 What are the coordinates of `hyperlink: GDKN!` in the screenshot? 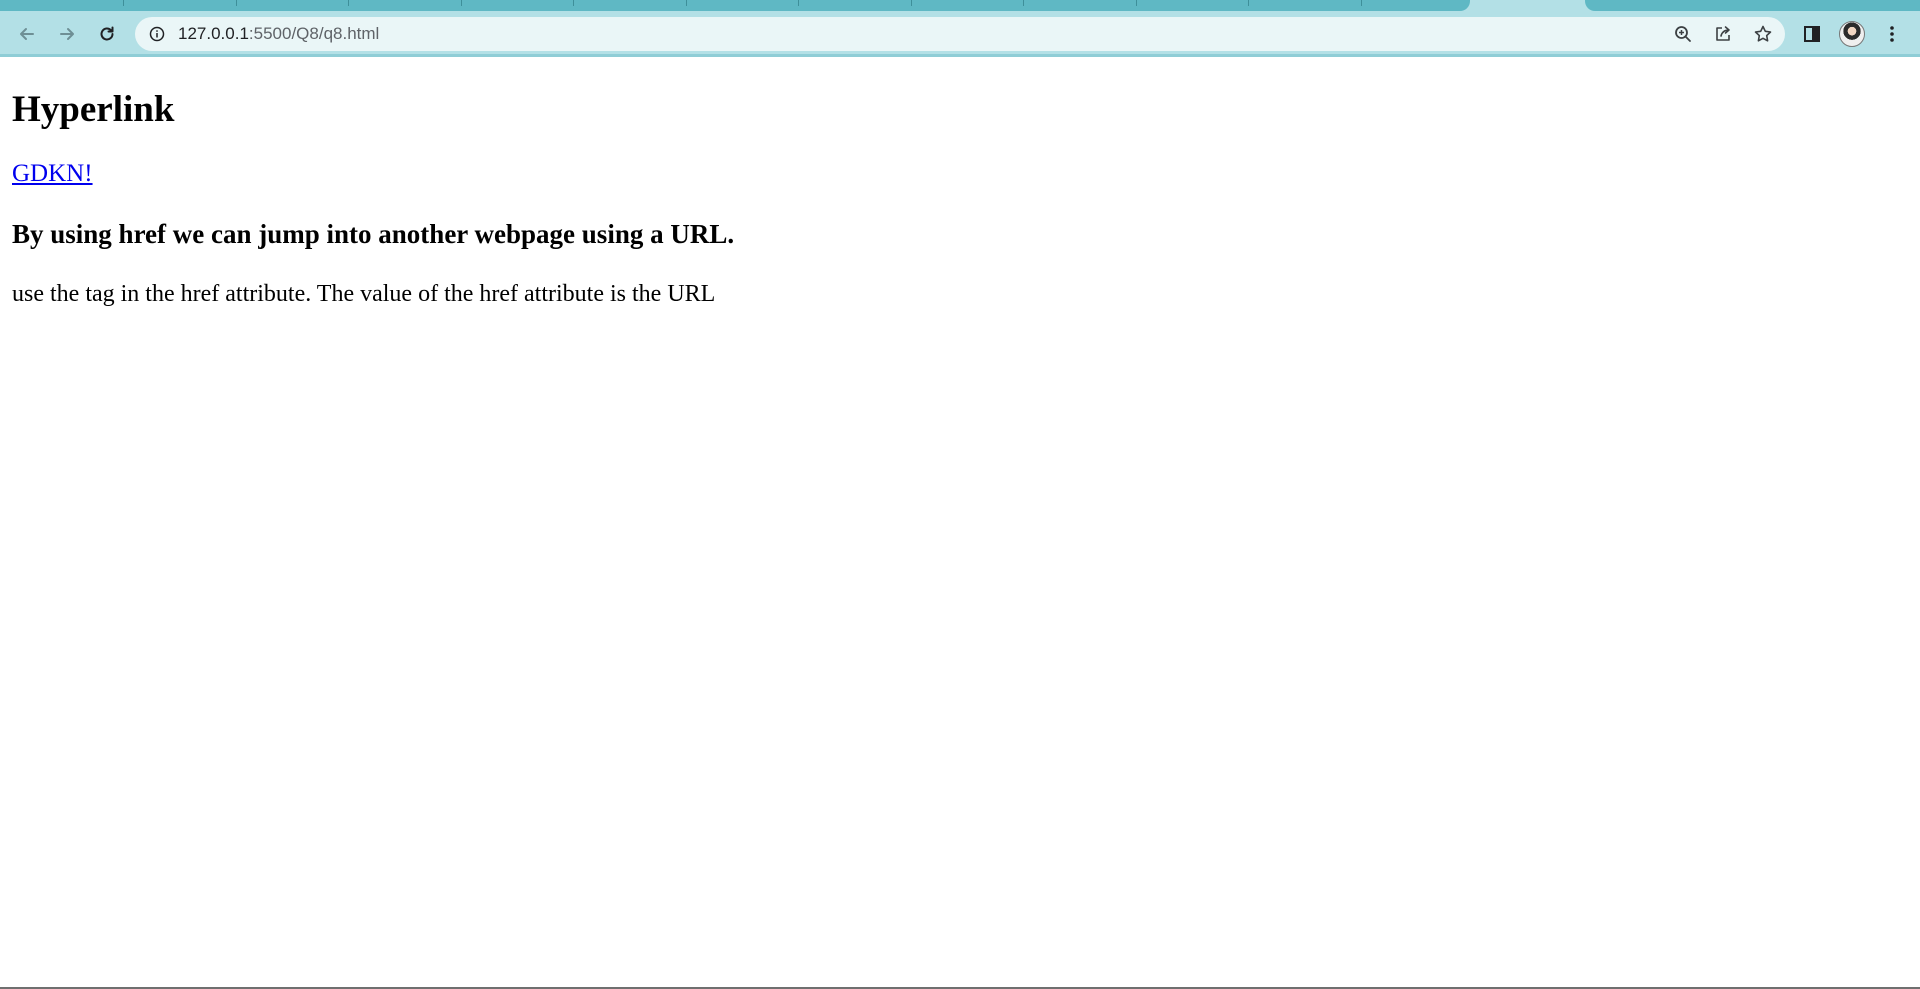 It's located at (52, 174).